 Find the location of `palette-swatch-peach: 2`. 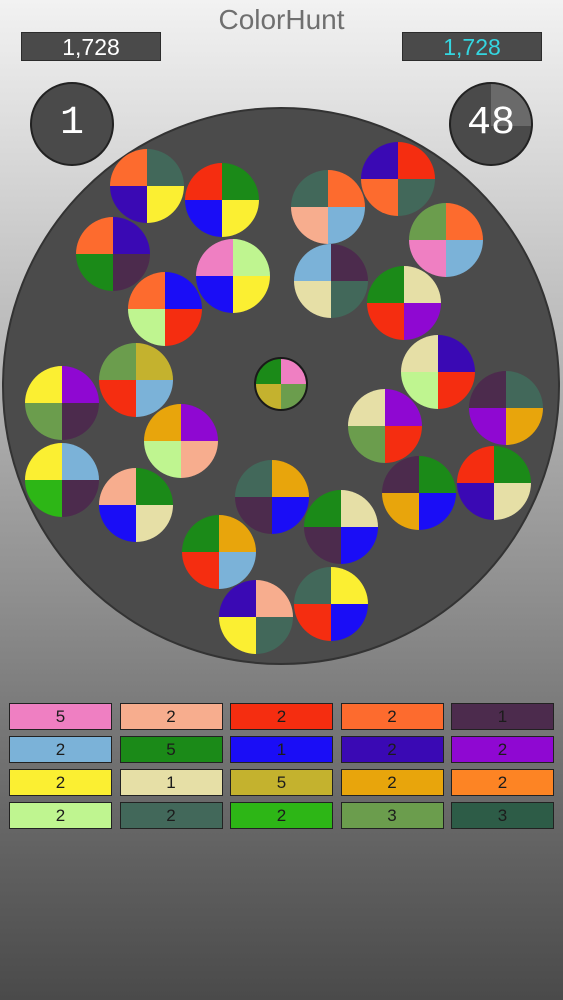

palette-swatch-peach: 2 is located at coordinates (171, 716).